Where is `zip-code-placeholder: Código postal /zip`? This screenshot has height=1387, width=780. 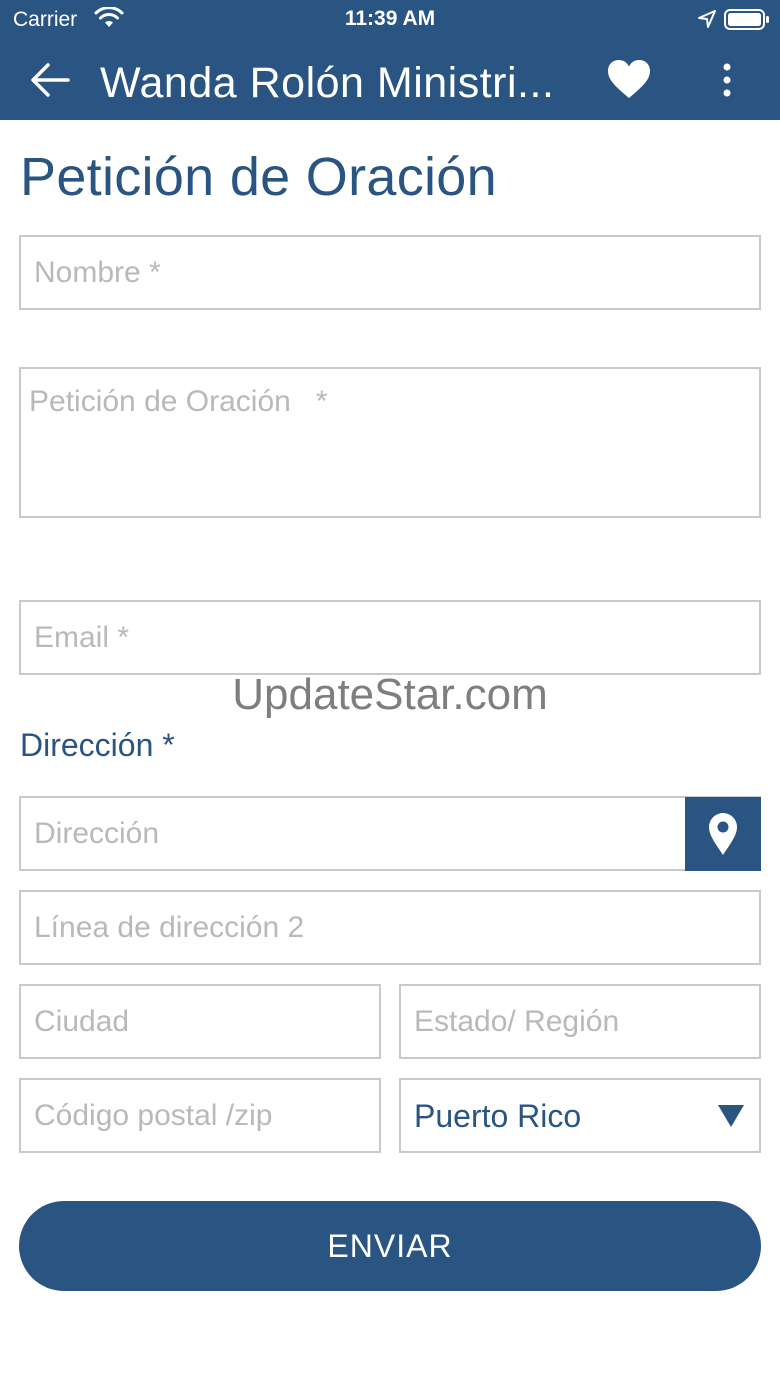 zip-code-placeholder: Código postal /zip is located at coordinates (153, 1115).